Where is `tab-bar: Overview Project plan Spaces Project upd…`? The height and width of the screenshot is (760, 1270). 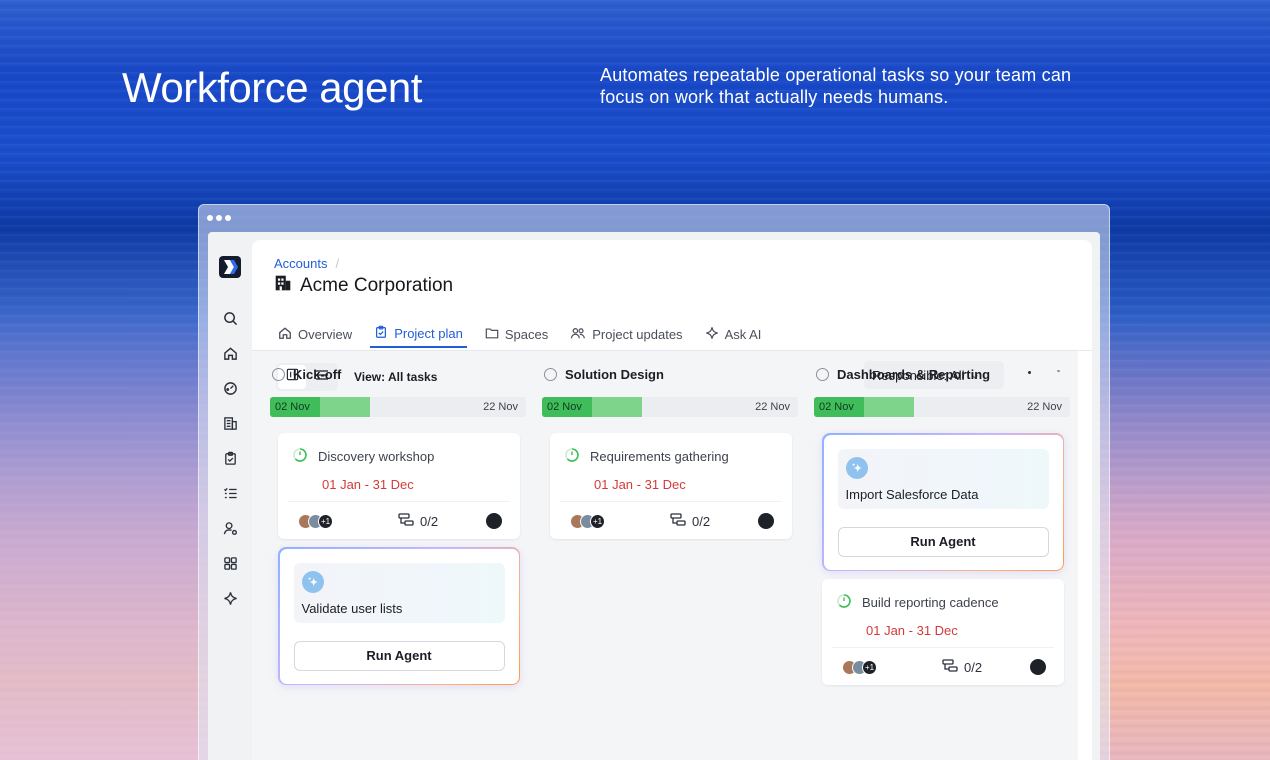
tab-bar: Overview Project plan Spaces Project upd… is located at coordinates (526, 335).